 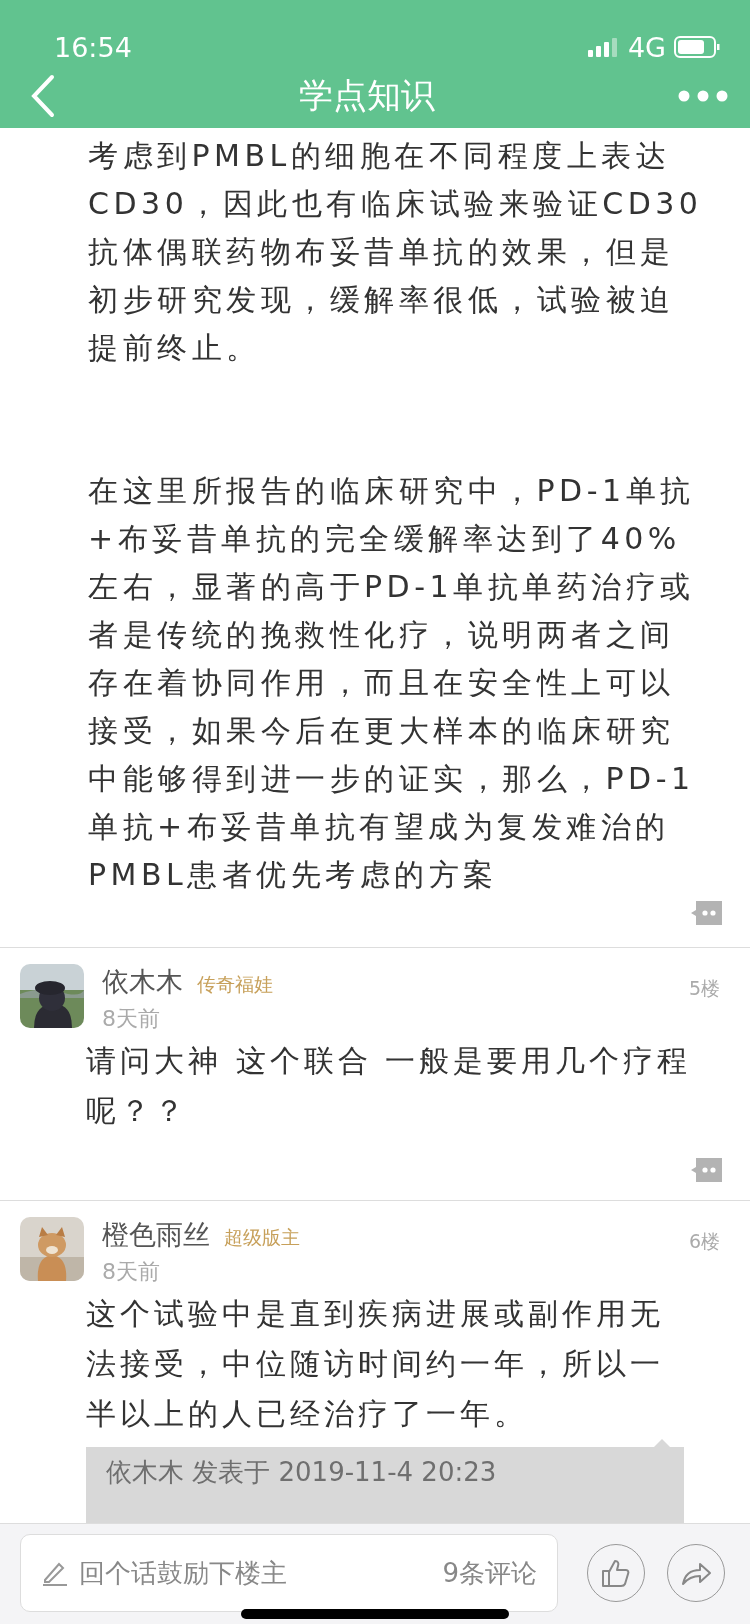 What do you see at coordinates (235, 984) in the screenshot?
I see `user-role-label: 传奇福娃` at bounding box center [235, 984].